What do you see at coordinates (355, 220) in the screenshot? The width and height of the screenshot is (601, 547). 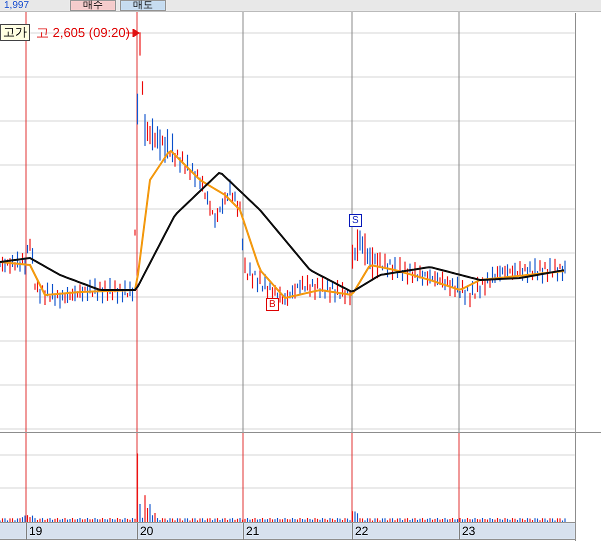 I see `sell-signal-marker: S` at bounding box center [355, 220].